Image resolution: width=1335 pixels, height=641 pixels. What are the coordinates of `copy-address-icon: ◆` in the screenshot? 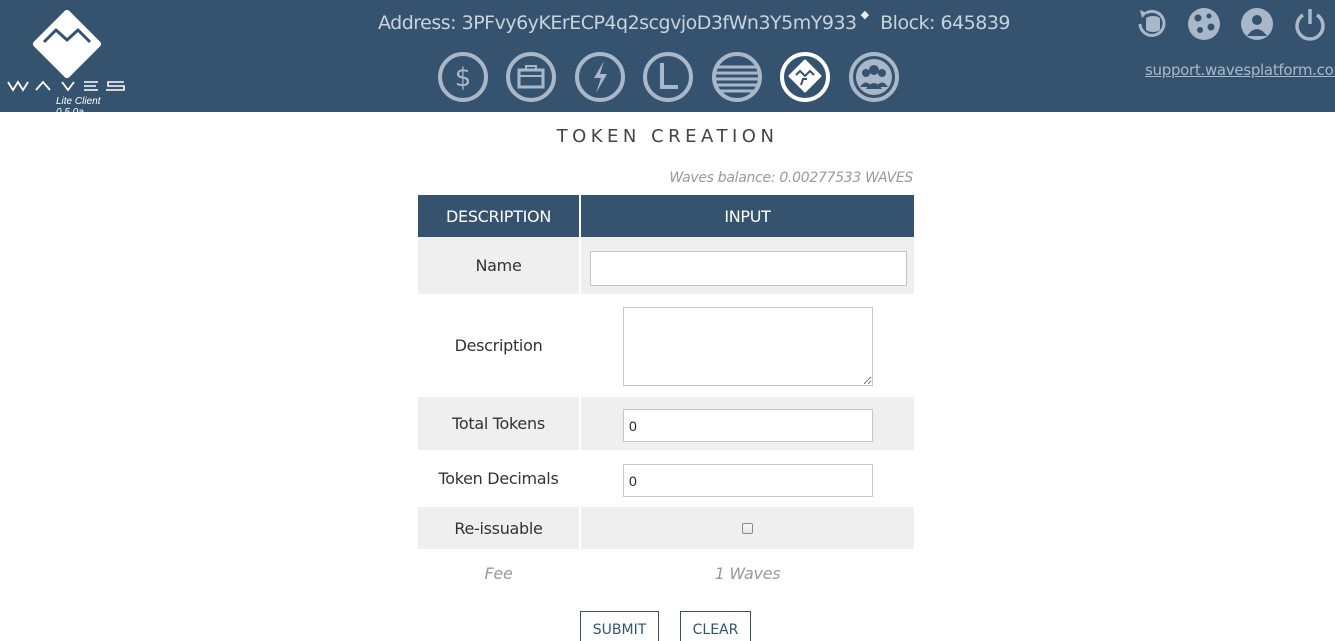 It's located at (865, 14).